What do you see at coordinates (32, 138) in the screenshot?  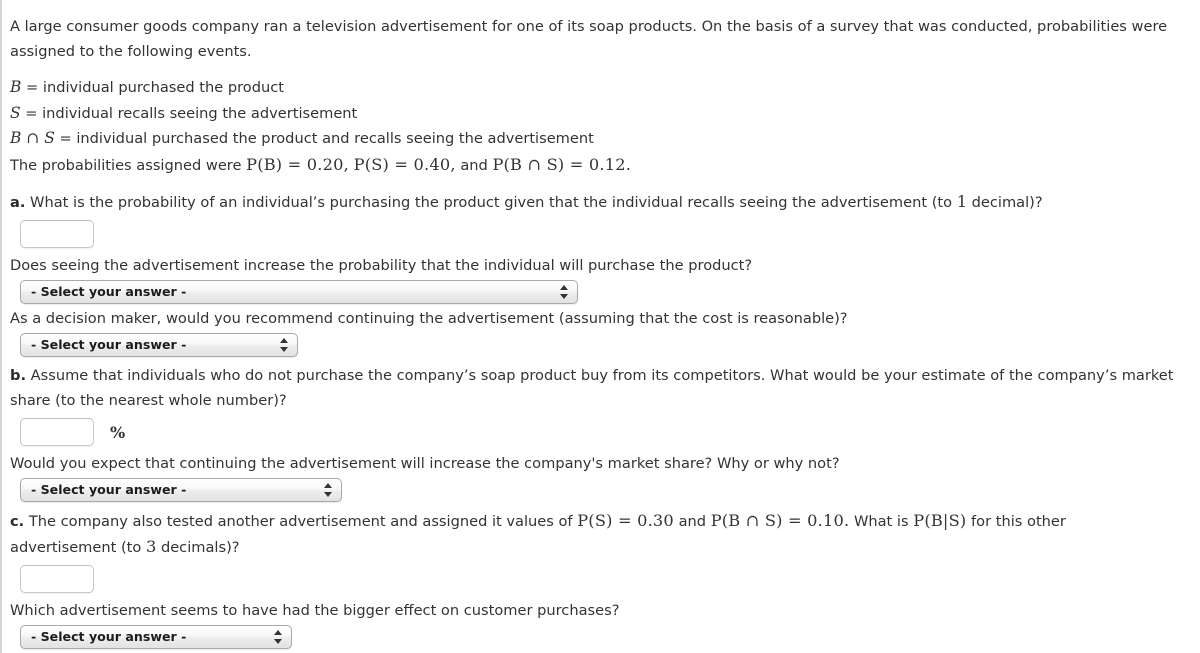 I see `event-symbol-bs: B ∩ S` at bounding box center [32, 138].